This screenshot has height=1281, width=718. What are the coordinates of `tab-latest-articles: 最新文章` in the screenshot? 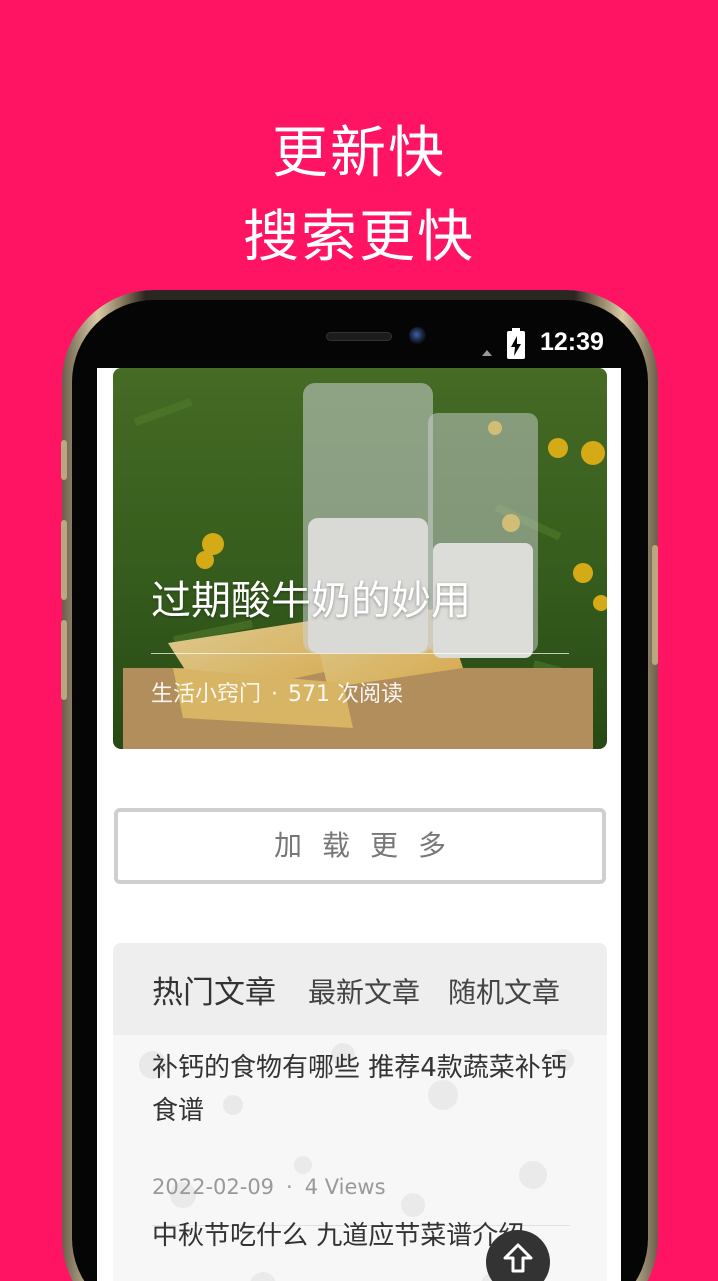 It's located at (364, 991).